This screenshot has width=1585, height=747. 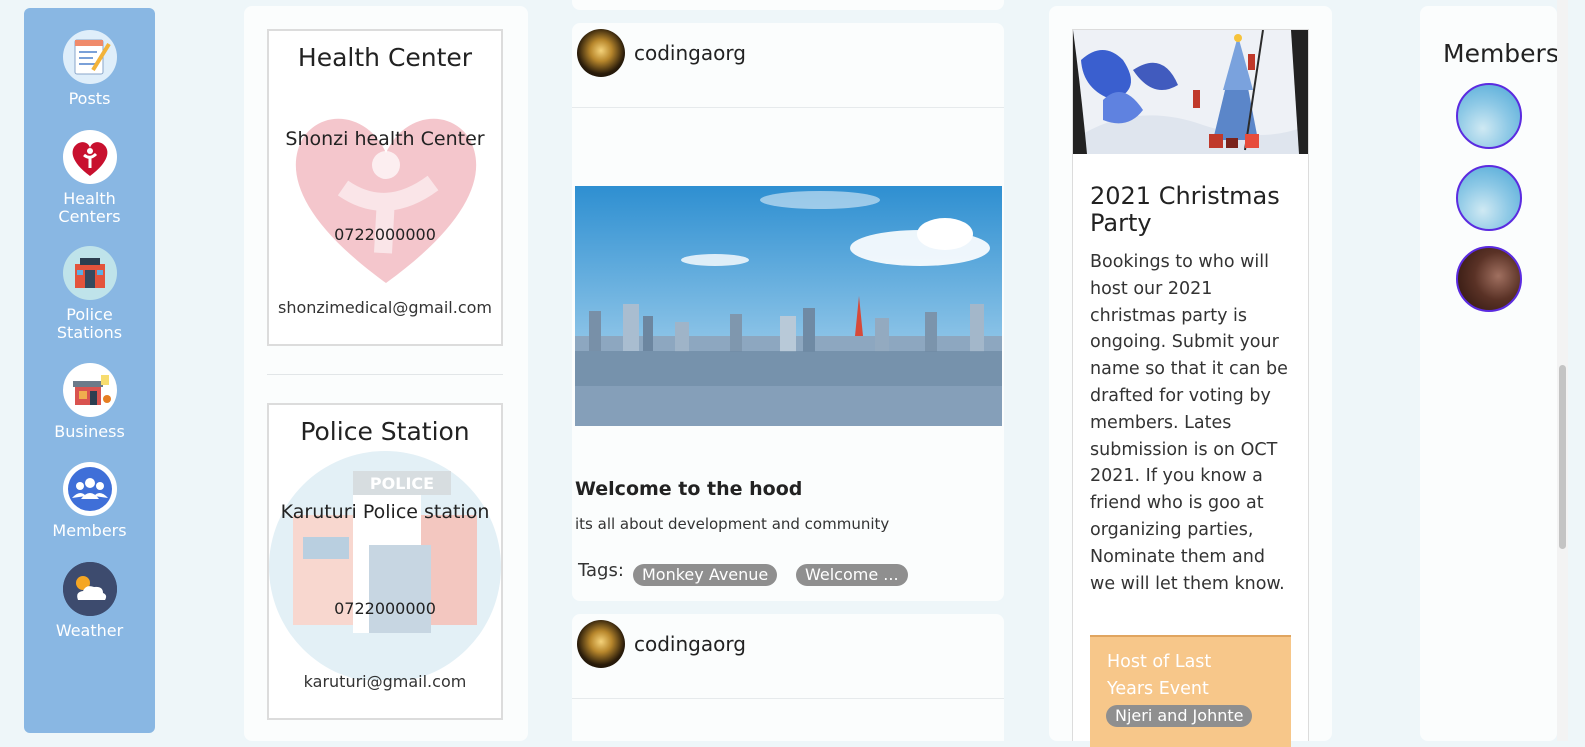 I want to click on card-heading: Health Center, so click(x=385, y=57).